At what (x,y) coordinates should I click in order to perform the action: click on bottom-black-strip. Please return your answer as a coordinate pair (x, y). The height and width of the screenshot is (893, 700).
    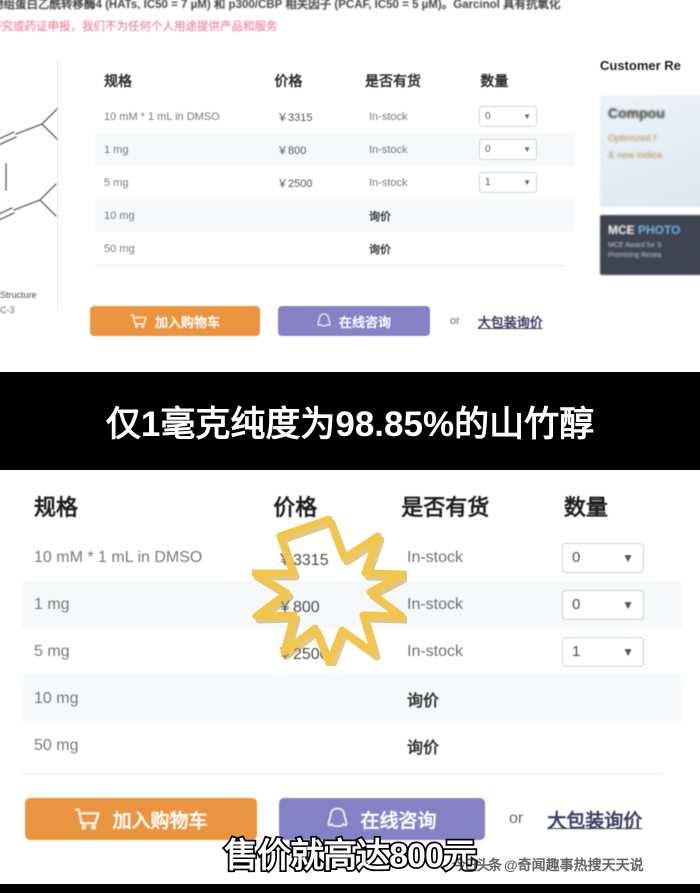
    Looking at the image, I should click on (350, 888).